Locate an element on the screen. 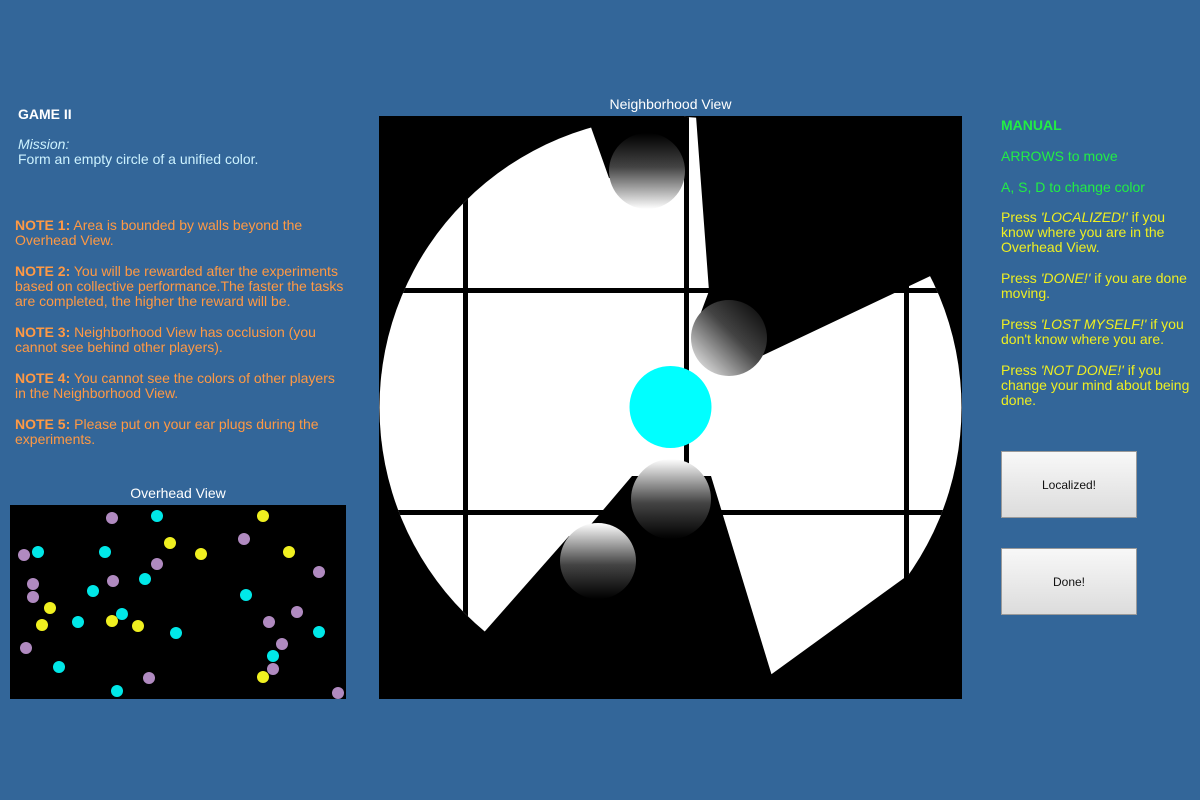 The height and width of the screenshot is (800, 1200). manual-localized-pre: Press is located at coordinates (1021, 217).